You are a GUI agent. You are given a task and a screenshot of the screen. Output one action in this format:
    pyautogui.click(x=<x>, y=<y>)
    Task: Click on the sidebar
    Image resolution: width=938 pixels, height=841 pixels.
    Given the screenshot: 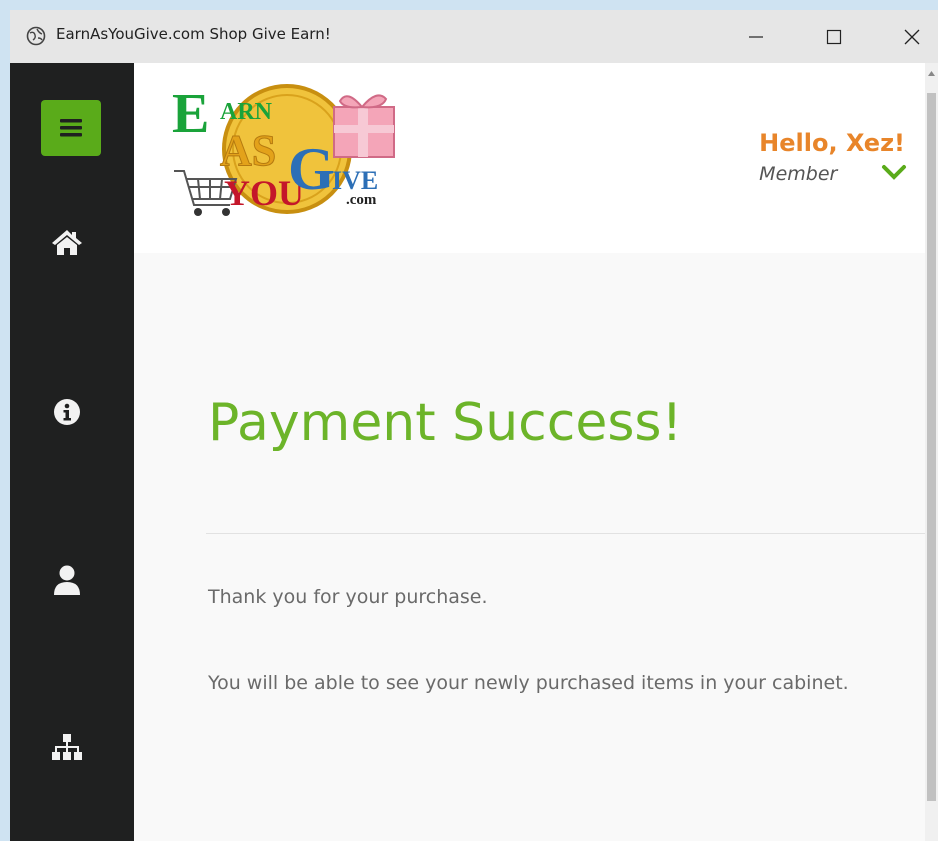 What is the action you would take?
    pyautogui.click(x=72, y=452)
    